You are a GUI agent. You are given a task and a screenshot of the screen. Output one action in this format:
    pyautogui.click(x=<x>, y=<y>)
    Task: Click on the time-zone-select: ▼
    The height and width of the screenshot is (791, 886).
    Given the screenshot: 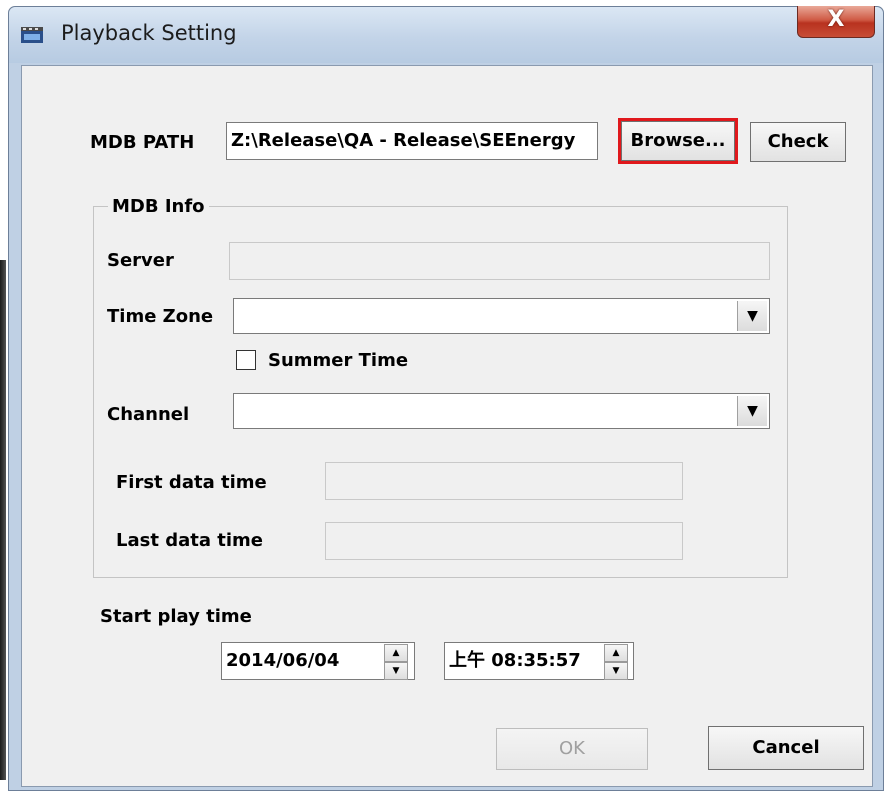 What is the action you would take?
    pyautogui.click(x=501, y=316)
    